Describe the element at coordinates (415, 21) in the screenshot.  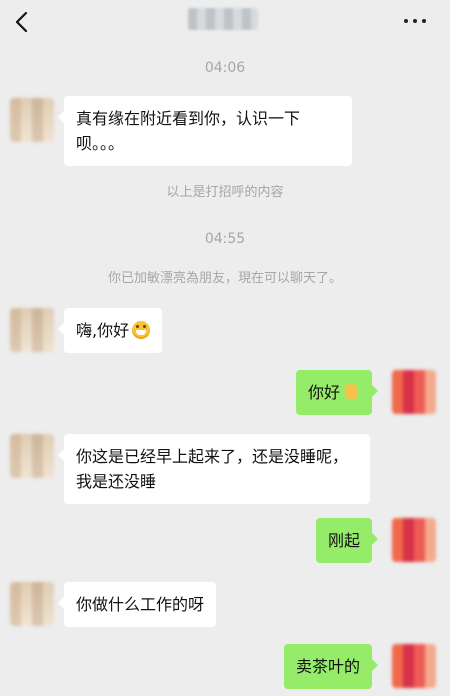
I see `more-dots-icon` at that location.